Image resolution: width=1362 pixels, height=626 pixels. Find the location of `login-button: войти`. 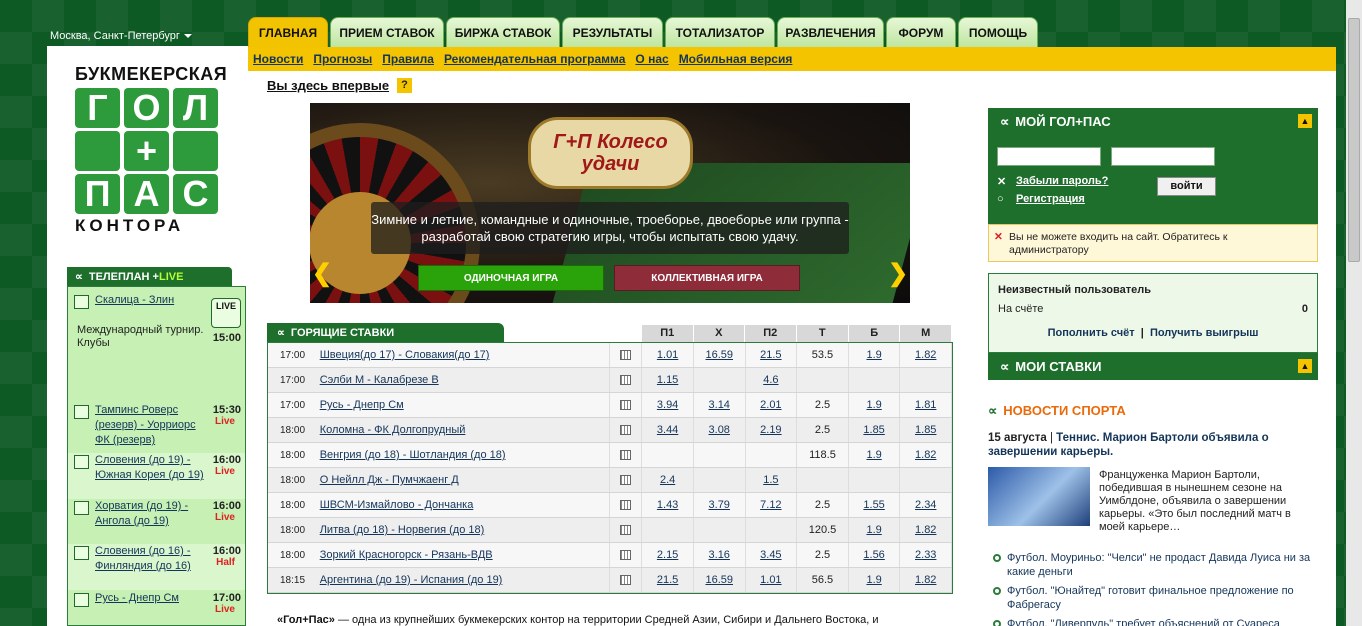

login-button: войти is located at coordinates (1186, 186).